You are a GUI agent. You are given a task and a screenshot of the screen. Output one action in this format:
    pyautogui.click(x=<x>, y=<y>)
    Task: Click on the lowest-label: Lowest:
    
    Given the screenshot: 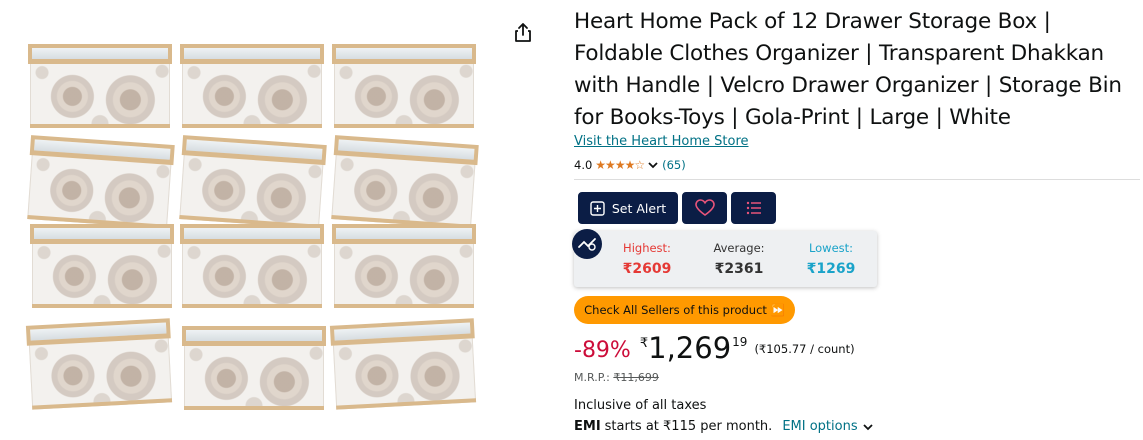 What is the action you would take?
    pyautogui.click(x=831, y=248)
    